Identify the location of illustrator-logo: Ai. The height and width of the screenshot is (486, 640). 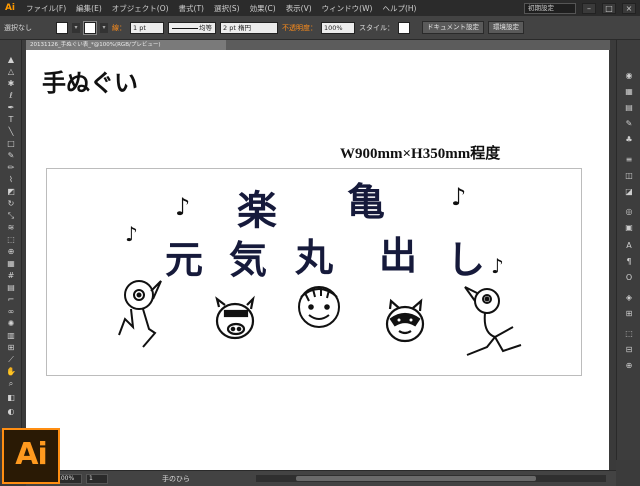
(31, 456).